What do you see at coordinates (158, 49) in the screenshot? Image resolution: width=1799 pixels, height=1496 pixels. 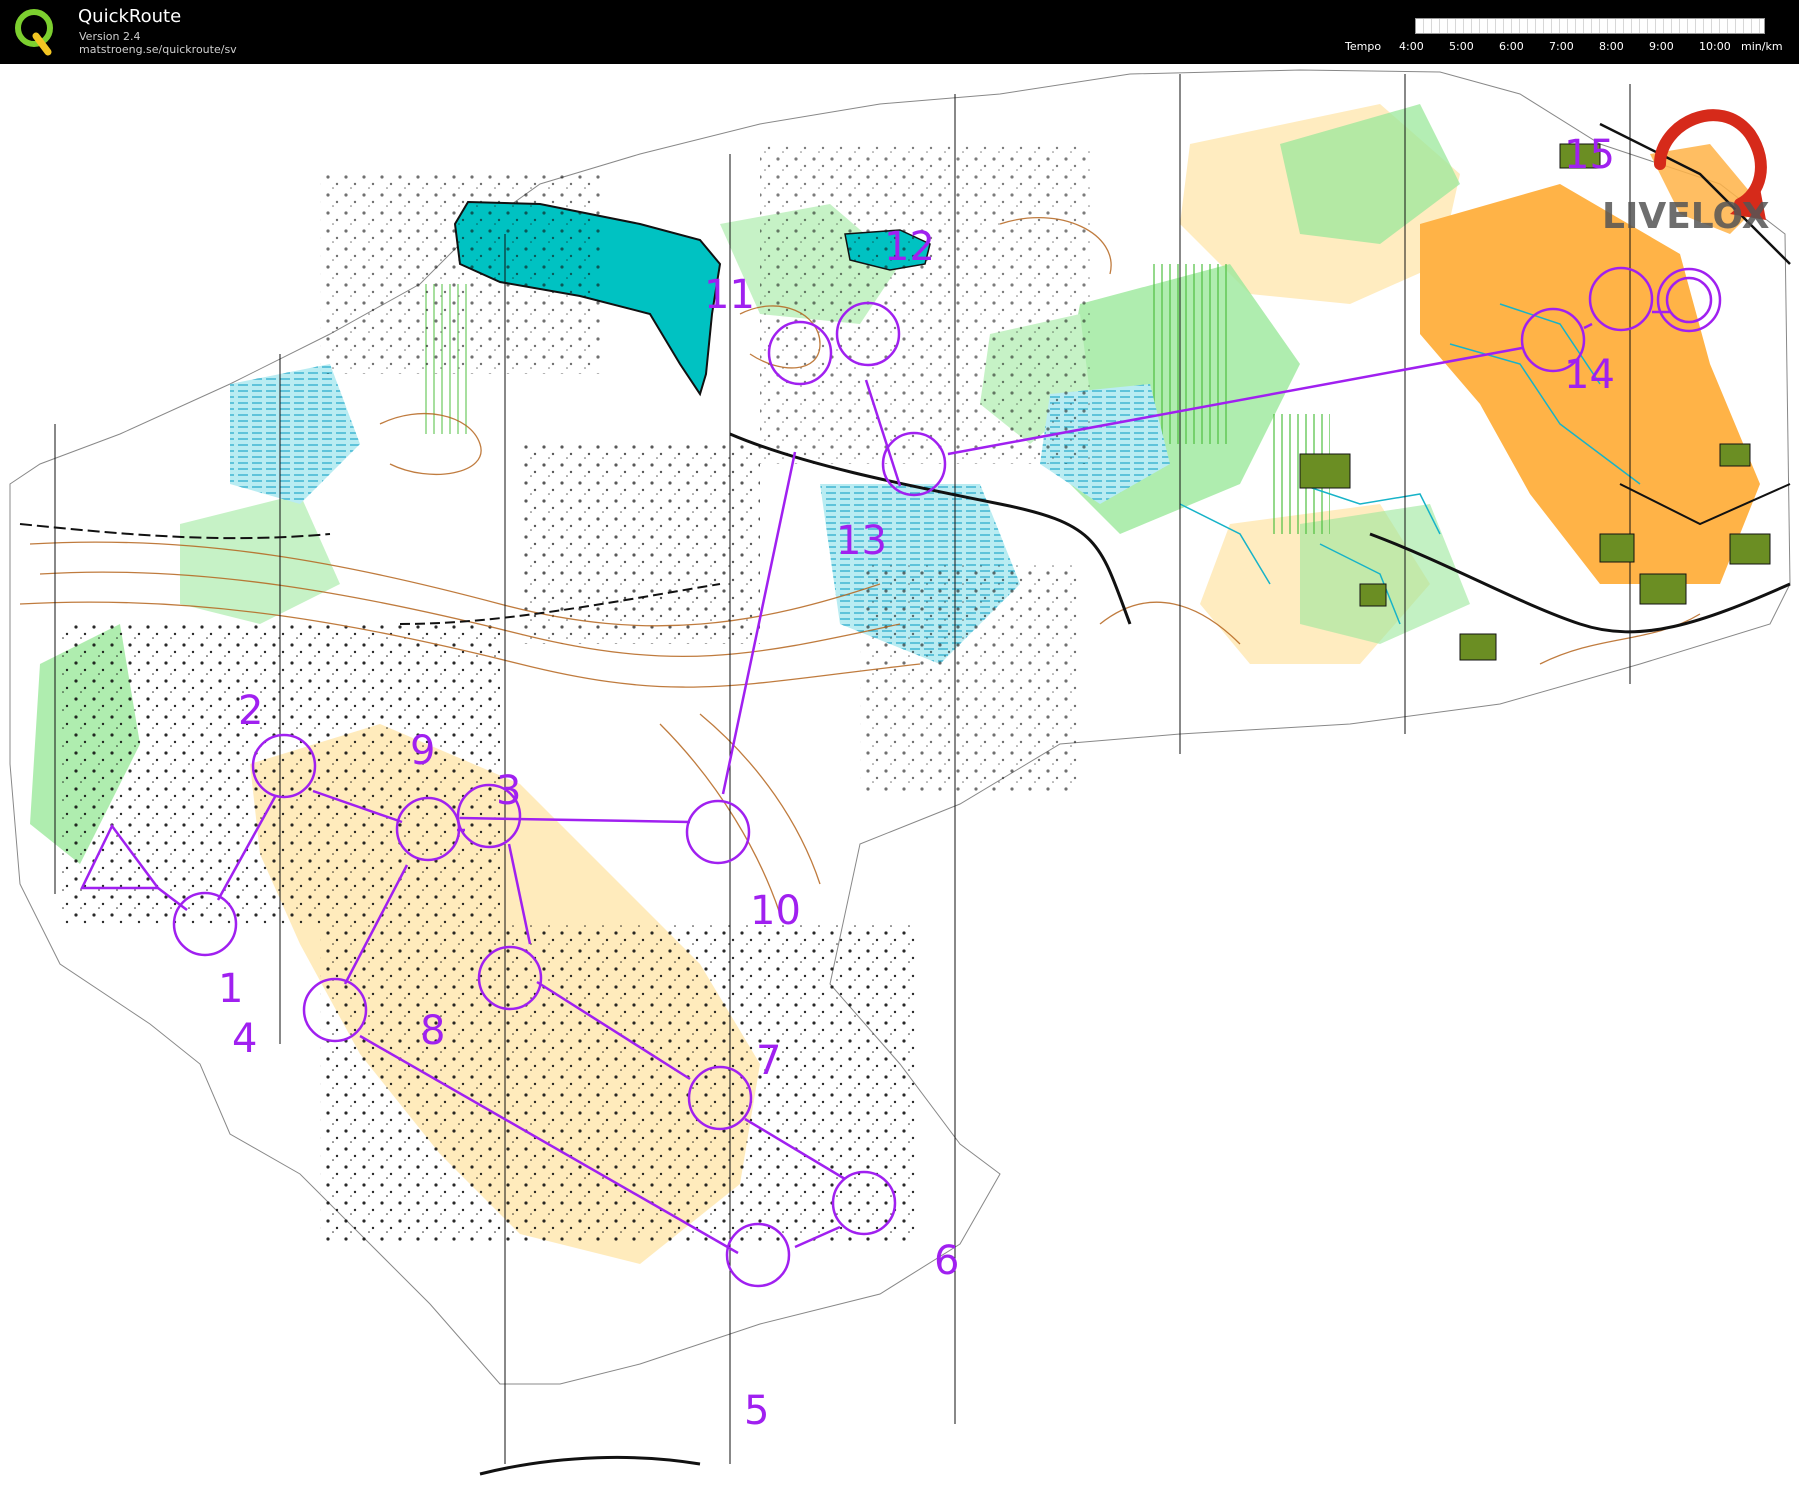 I see `app-url: matstroeng.se/quickroute/sv` at bounding box center [158, 49].